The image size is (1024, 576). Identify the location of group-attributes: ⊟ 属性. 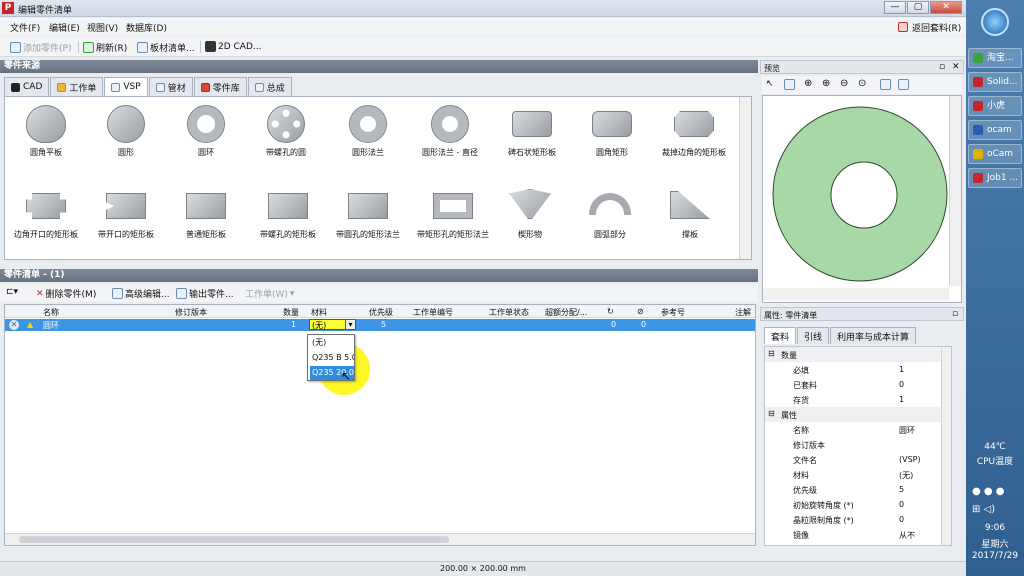
(858, 414).